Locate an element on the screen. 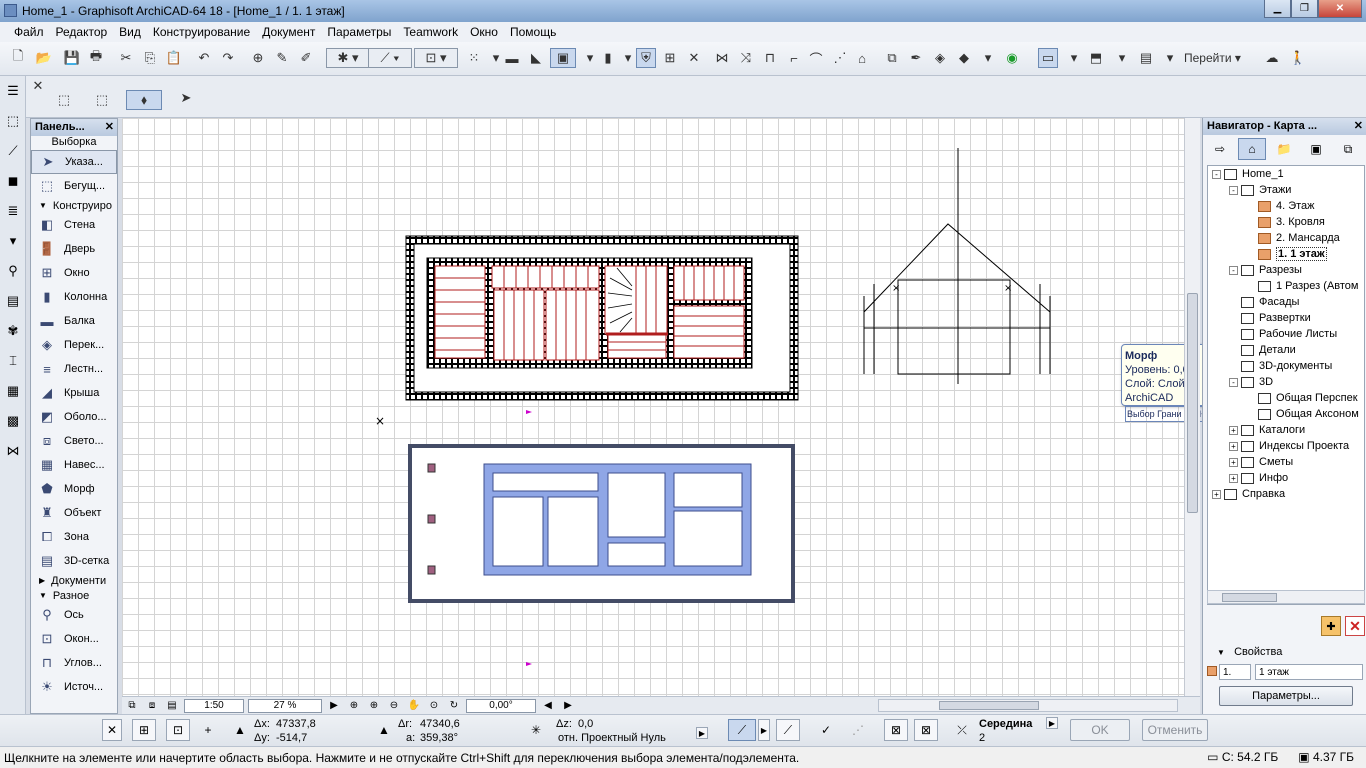 This screenshot has height=768, width=1366. save-icon: 💾 is located at coordinates (72, 58).